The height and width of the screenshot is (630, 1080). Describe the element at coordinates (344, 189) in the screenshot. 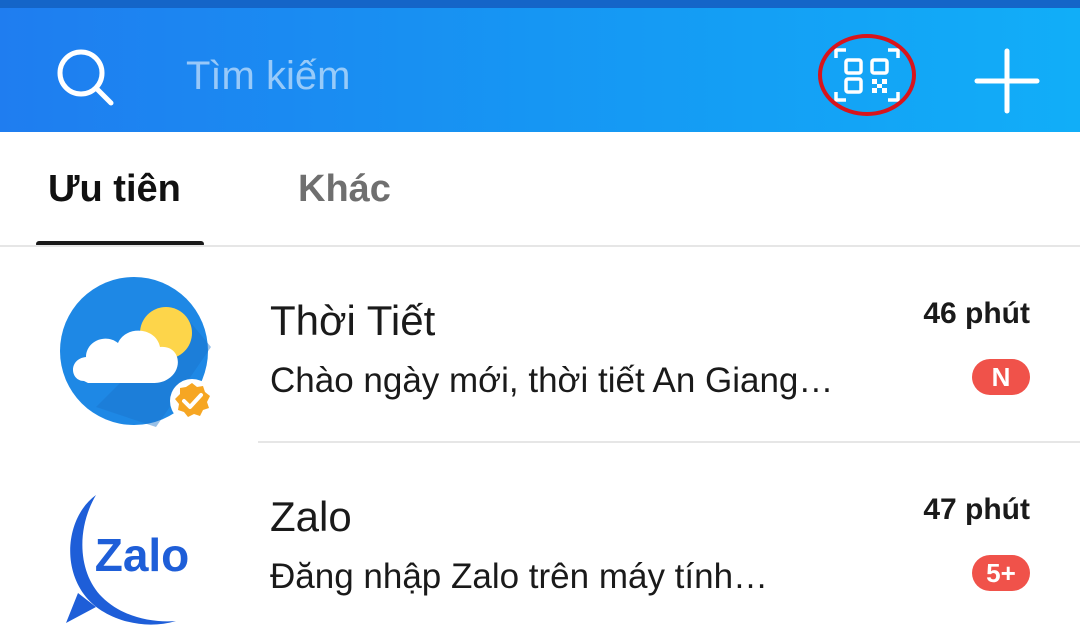

I see `tab-other: Khác` at that location.